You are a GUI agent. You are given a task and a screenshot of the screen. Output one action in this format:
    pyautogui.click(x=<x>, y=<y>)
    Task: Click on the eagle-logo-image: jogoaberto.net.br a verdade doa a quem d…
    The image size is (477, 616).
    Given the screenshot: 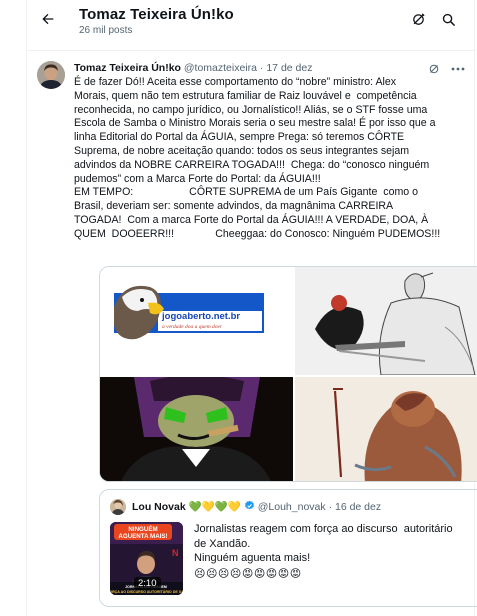 What is the action you would take?
    pyautogui.click(x=196, y=321)
    